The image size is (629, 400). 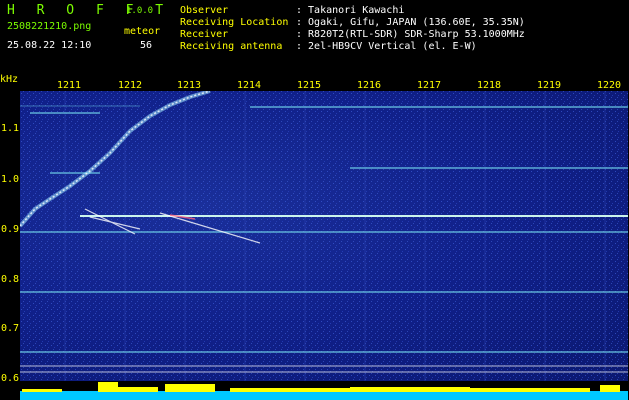 What do you see at coordinates (410, 34) in the screenshot?
I see `info-value-receiver: : R820T2(RTL-SDR) SDR-Sharp 53.1000MHz` at bounding box center [410, 34].